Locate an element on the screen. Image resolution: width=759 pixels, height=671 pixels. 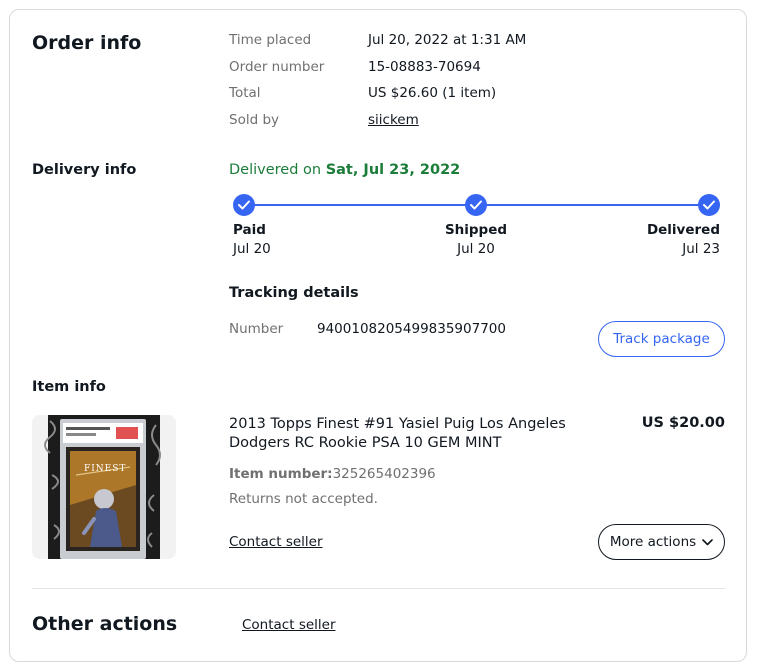
step-shipped-date: Jul 20 is located at coordinates (476, 249).